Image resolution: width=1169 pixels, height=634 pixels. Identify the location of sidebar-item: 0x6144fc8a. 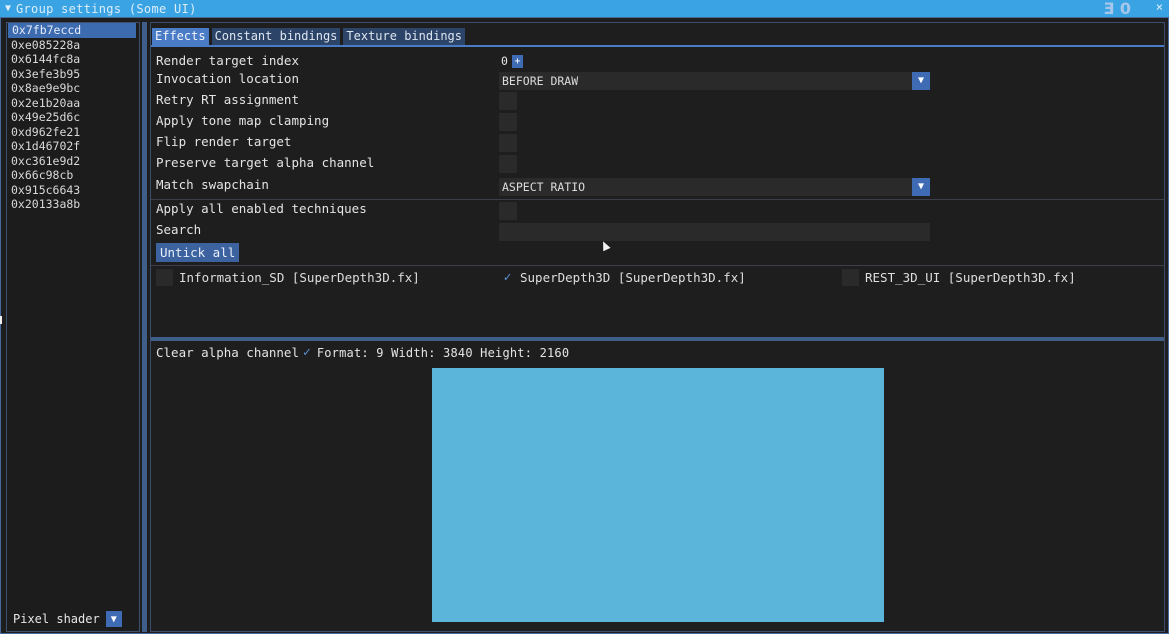
(73, 59).